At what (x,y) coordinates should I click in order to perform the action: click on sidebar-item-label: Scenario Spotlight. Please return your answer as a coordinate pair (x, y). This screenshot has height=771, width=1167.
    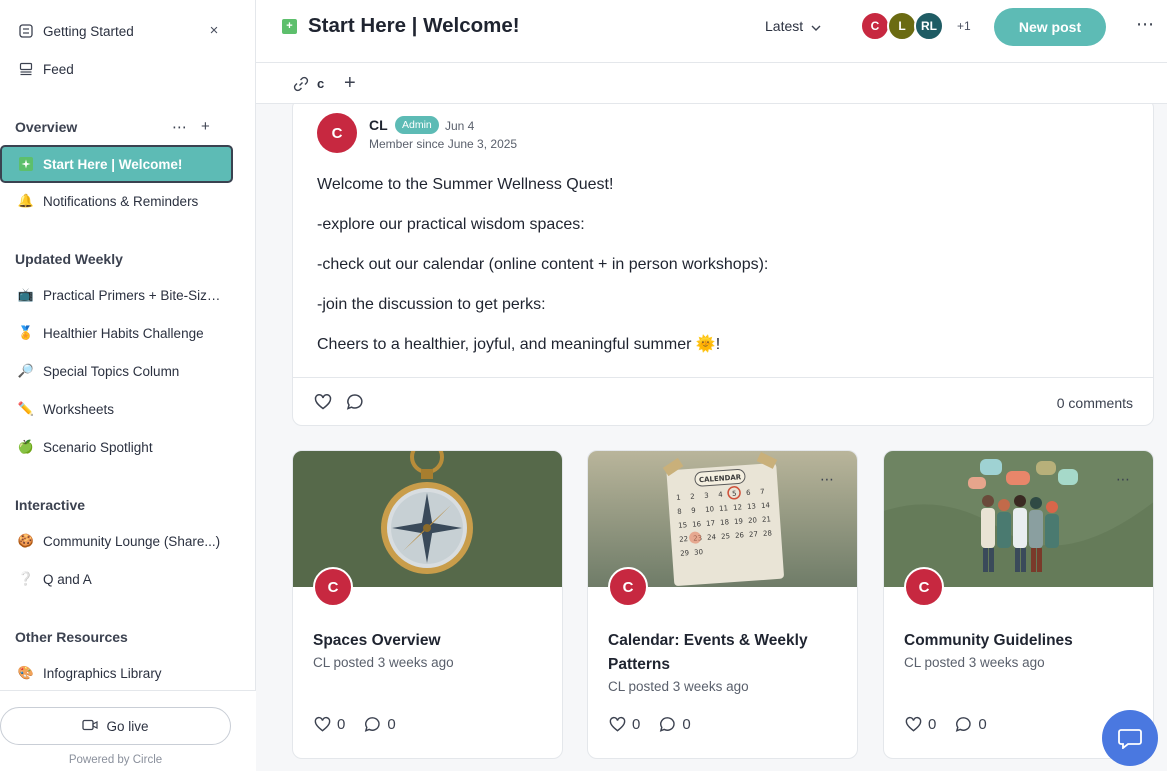
    Looking at the image, I should click on (98, 447).